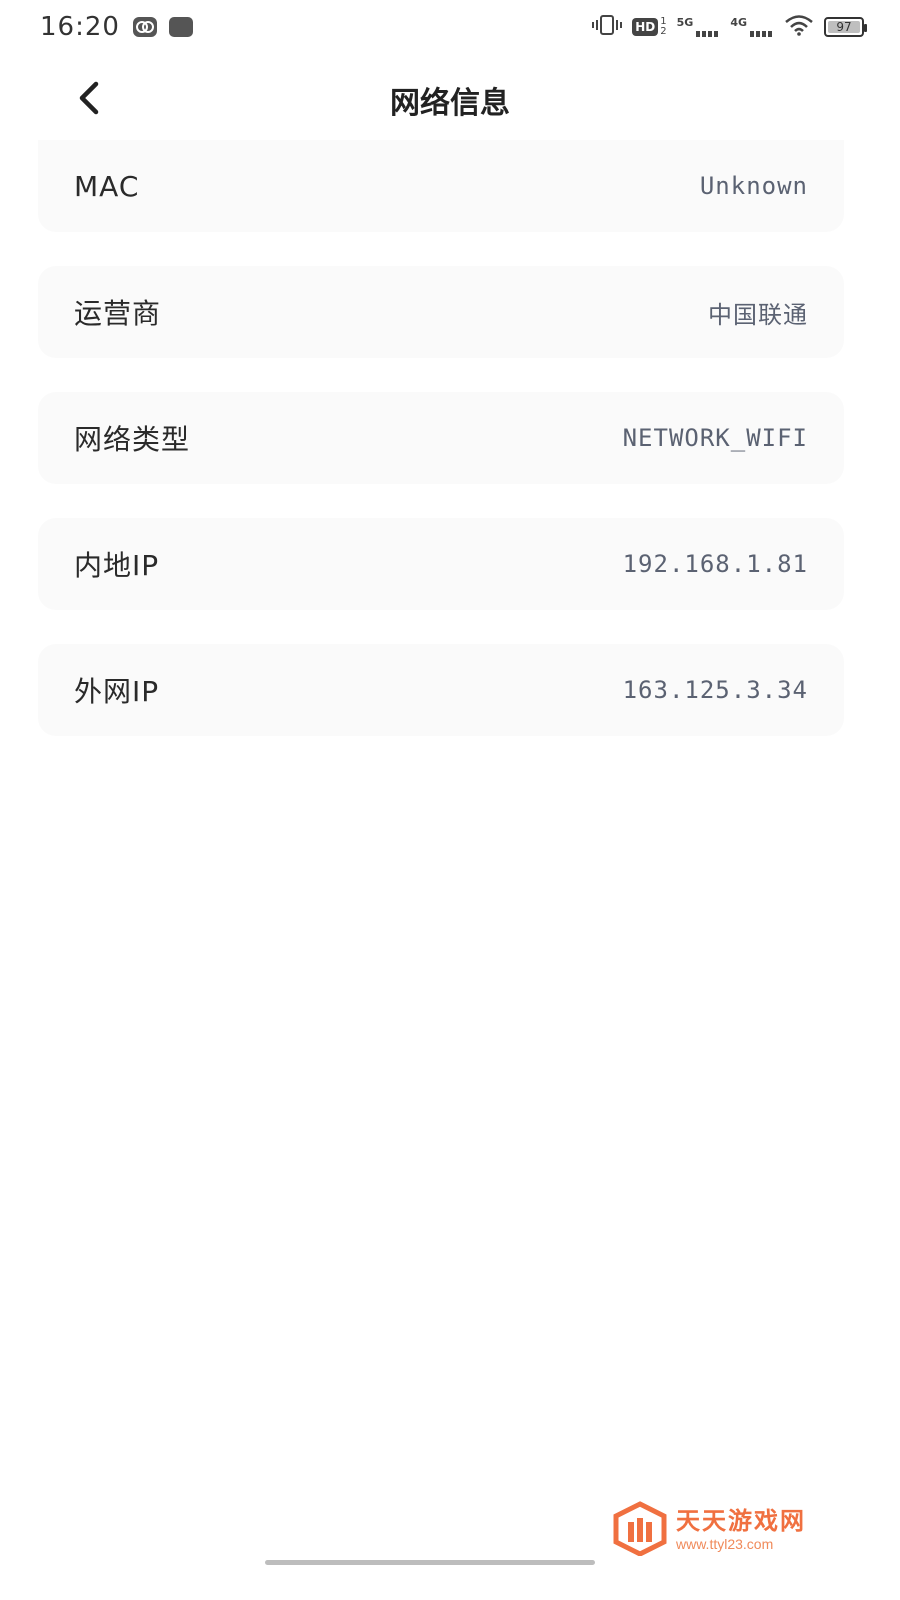  What do you see at coordinates (181, 29) in the screenshot?
I see `message-notification-icon` at bounding box center [181, 29].